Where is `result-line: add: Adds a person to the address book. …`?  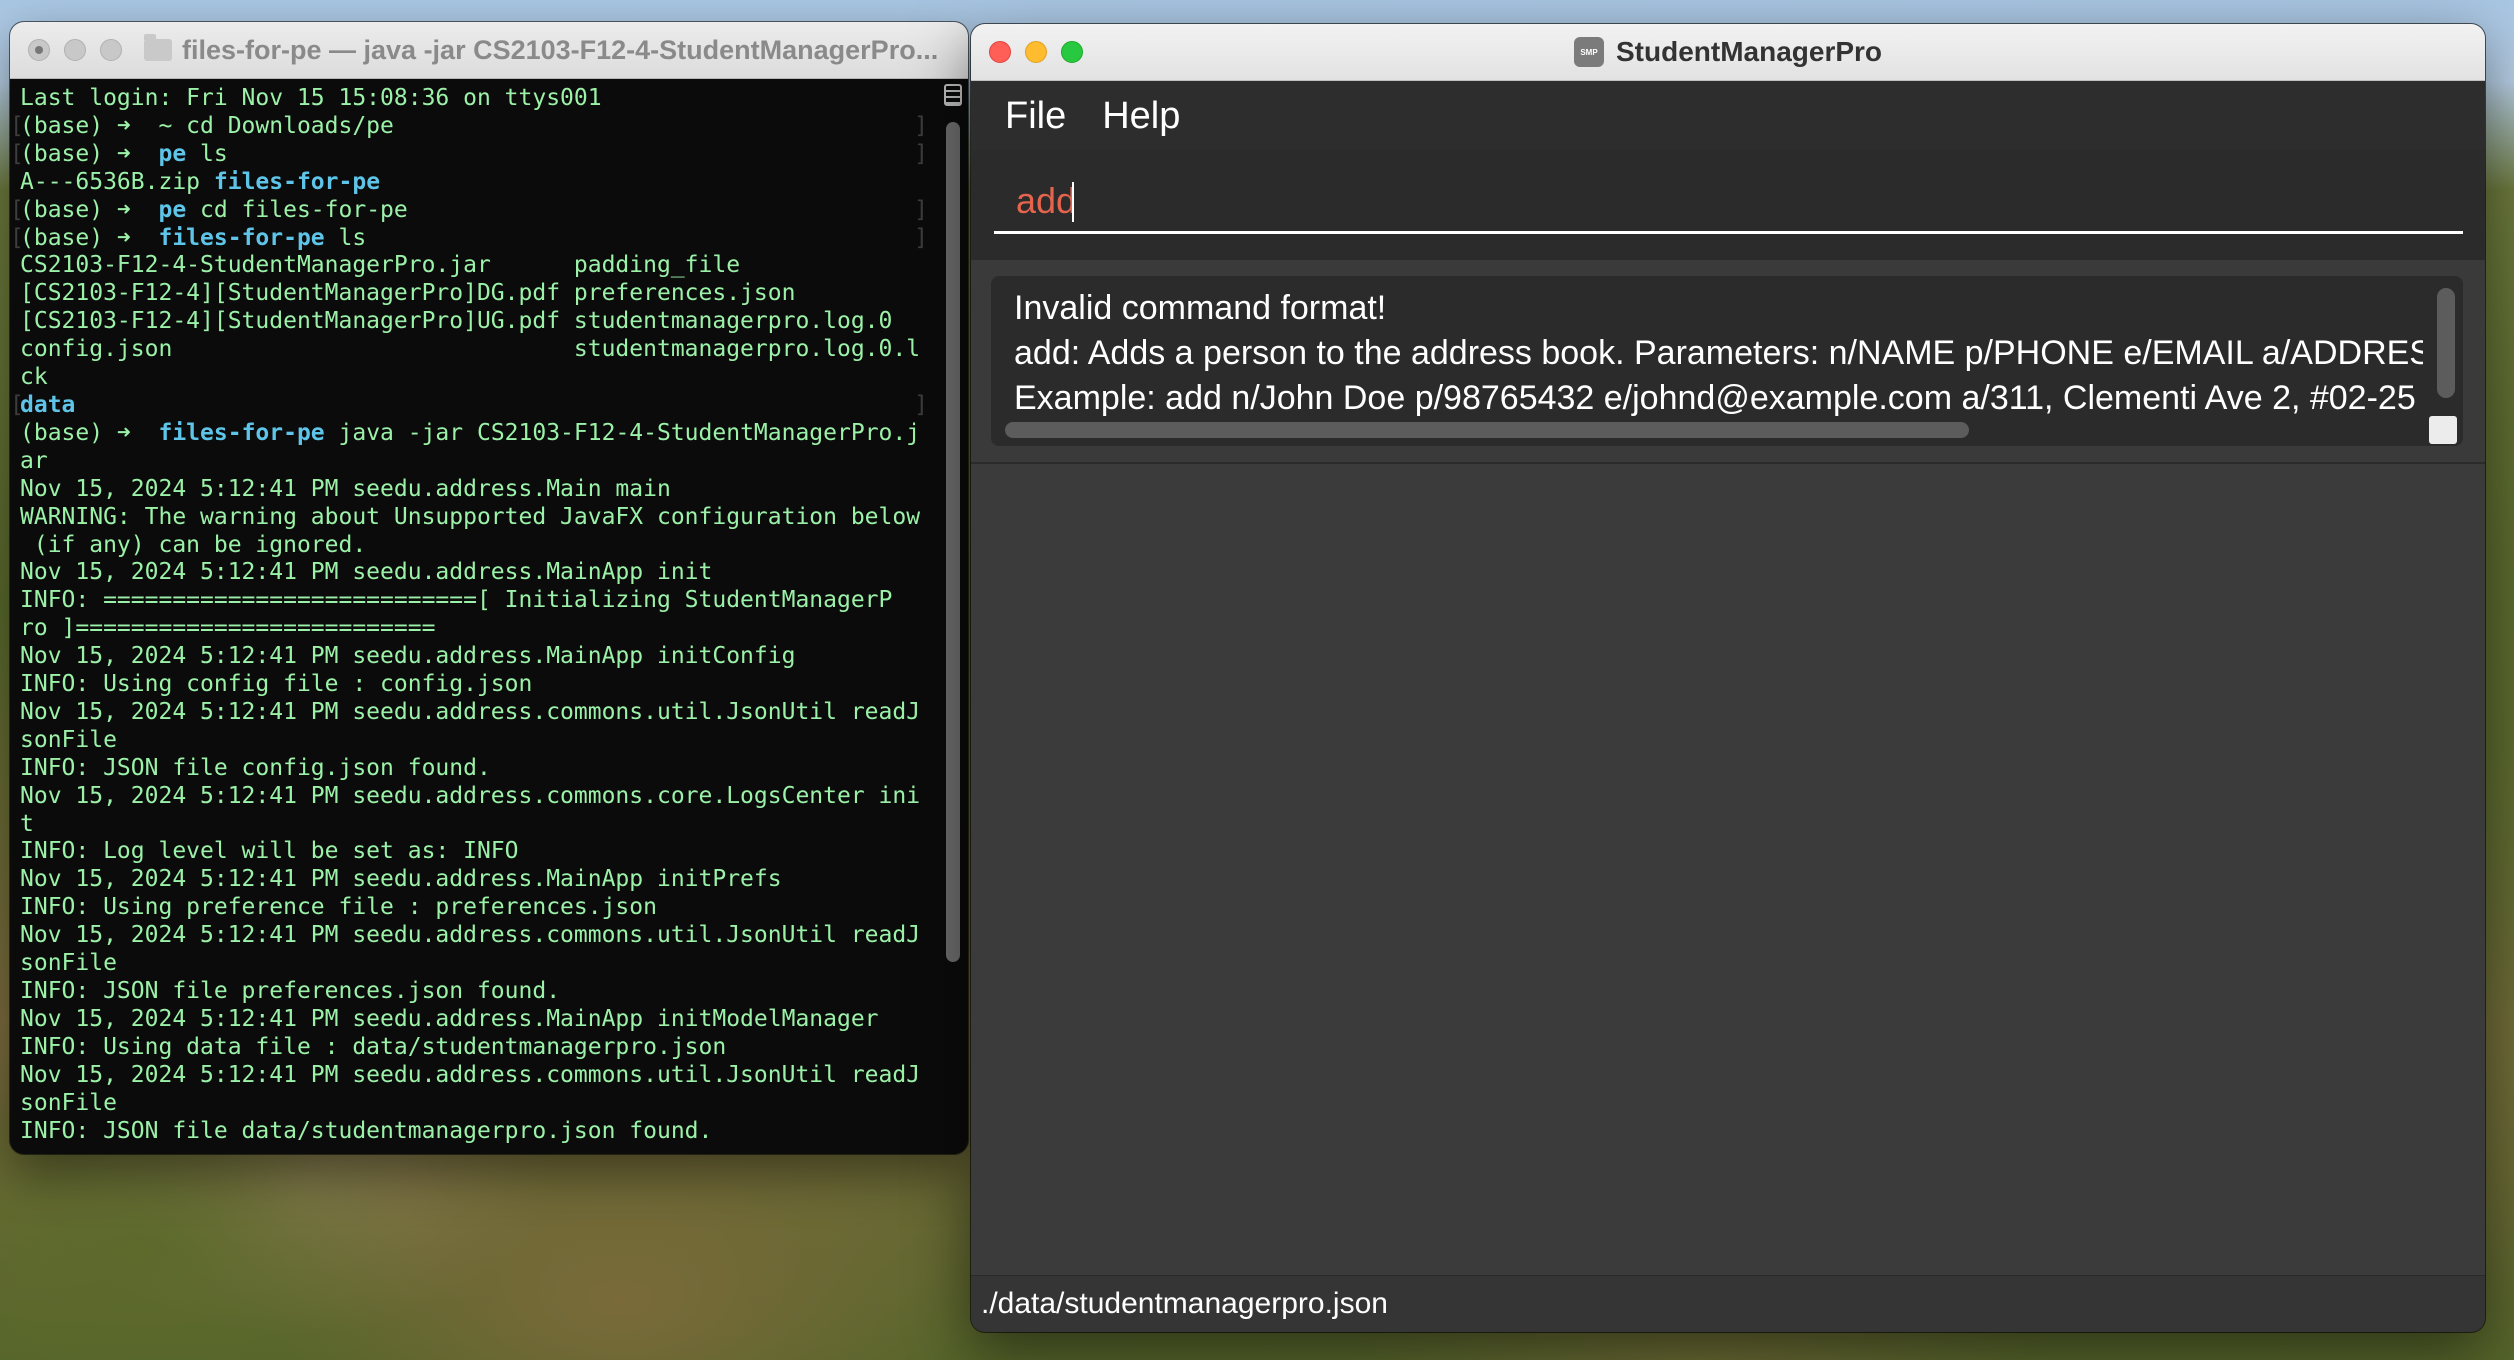
result-line: add: Adds a person to the address book. … is located at coordinates (1718, 353).